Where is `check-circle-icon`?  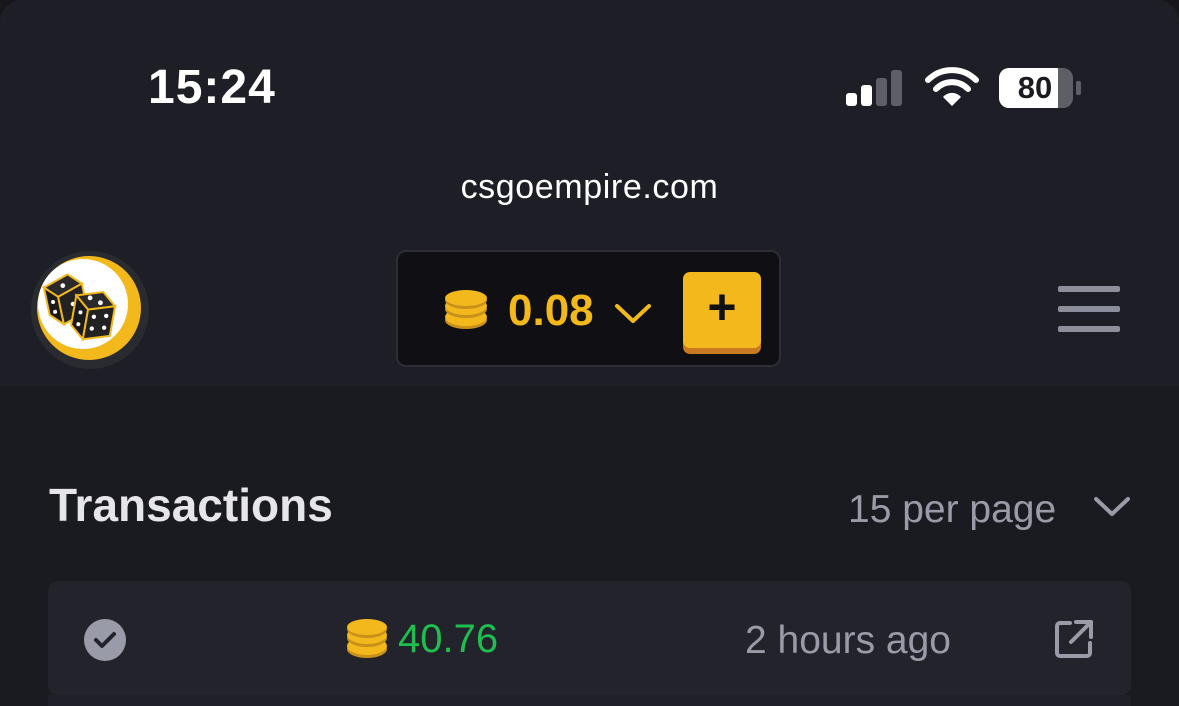 check-circle-icon is located at coordinates (105, 640).